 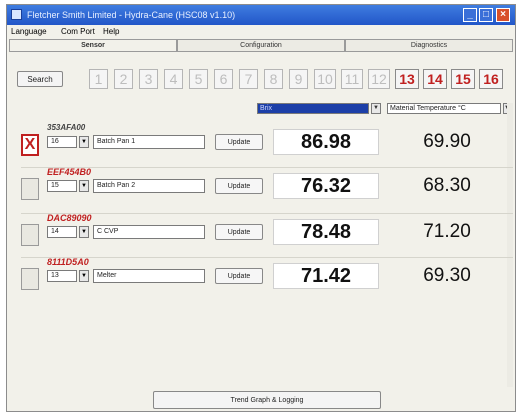 I want to click on channel-button-9: 9, so click(x=298, y=79).